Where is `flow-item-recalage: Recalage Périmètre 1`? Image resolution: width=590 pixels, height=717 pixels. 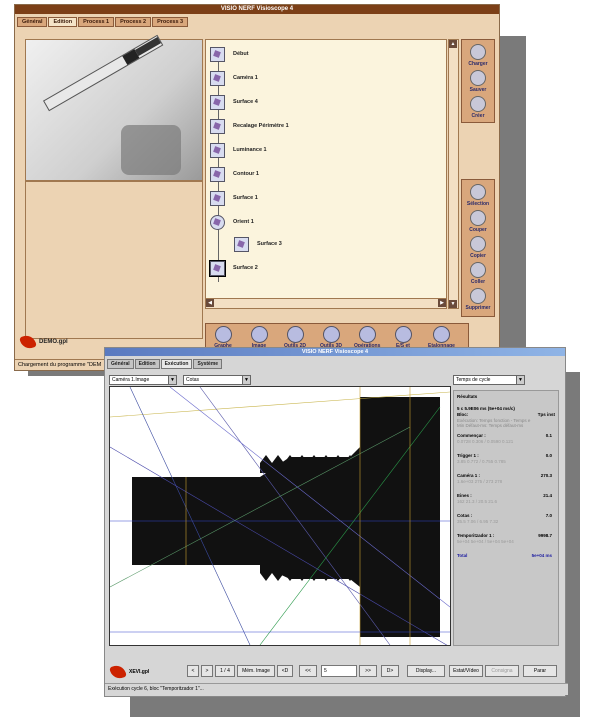
flow-item-recalage: Recalage Périmètre 1 is located at coordinates (249, 126).